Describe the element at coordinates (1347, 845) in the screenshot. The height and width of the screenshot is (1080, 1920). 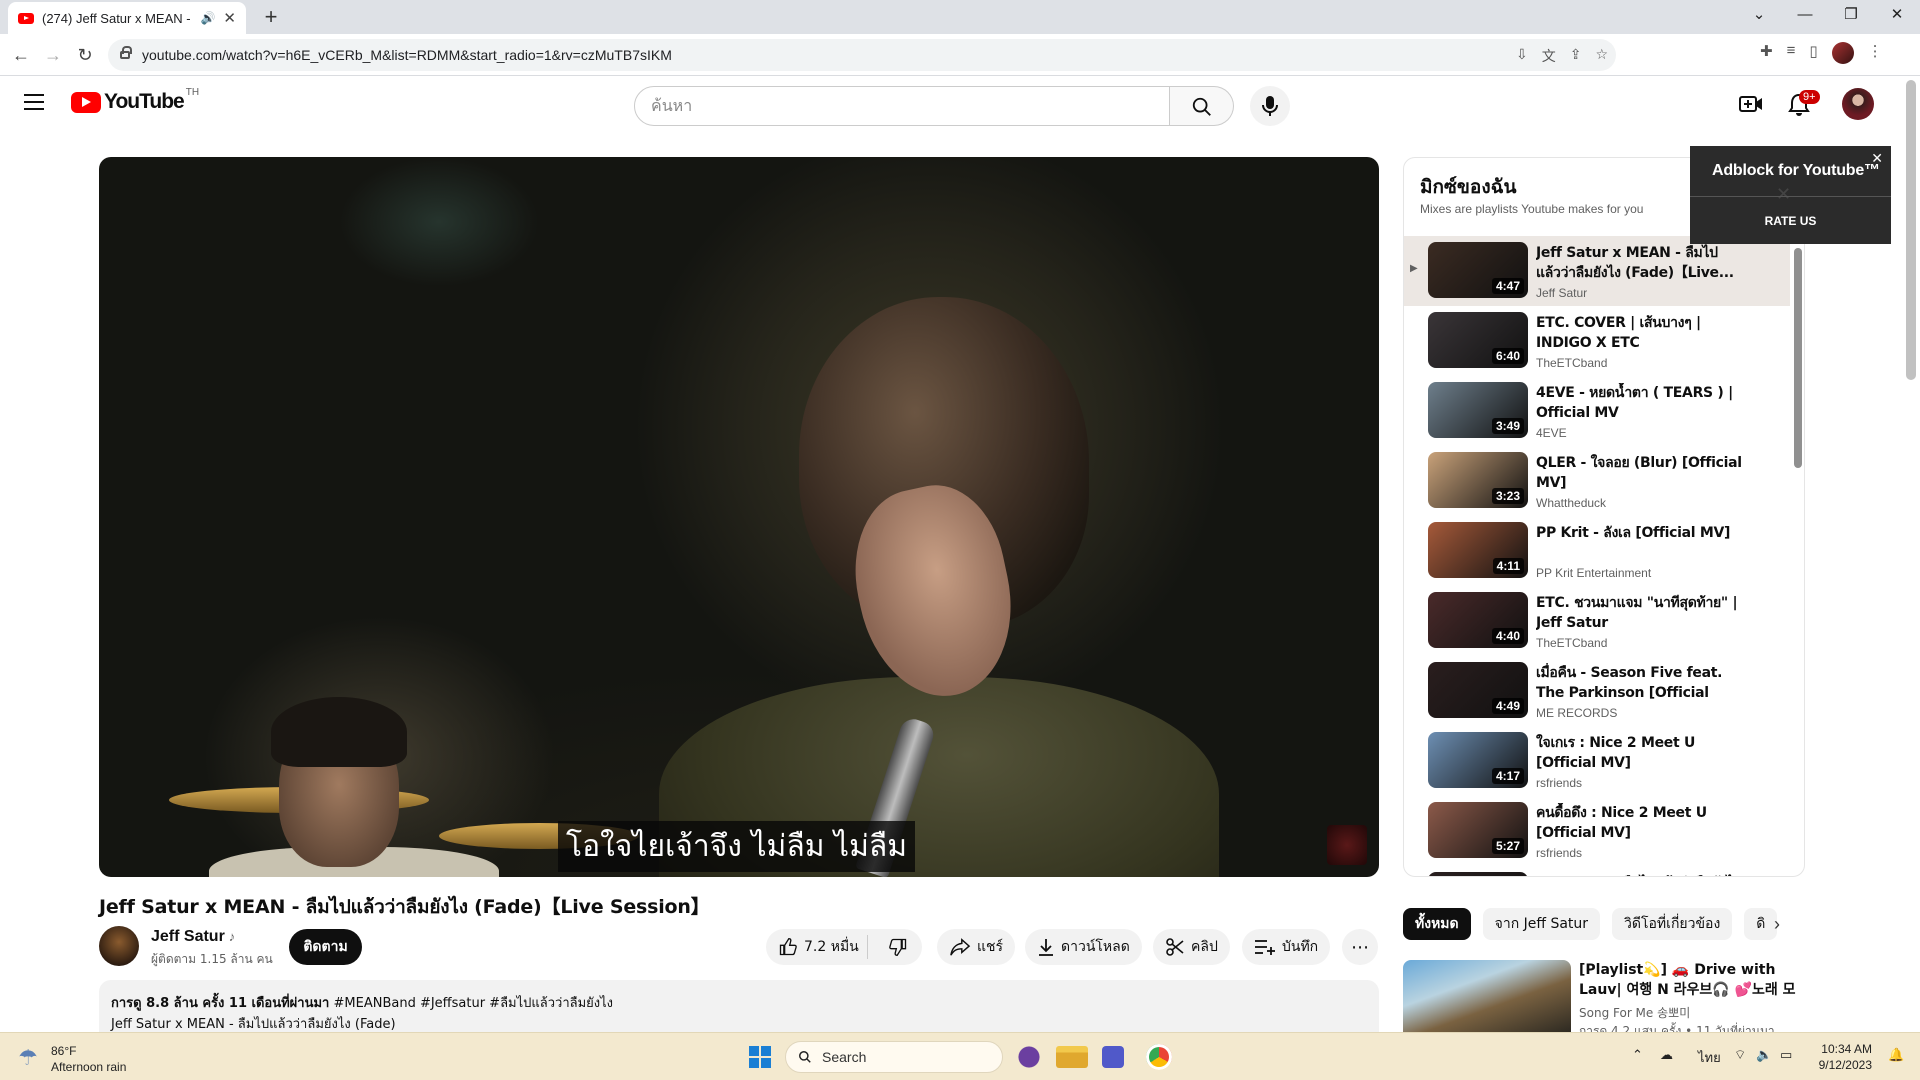
I see `channel-watermark` at that location.